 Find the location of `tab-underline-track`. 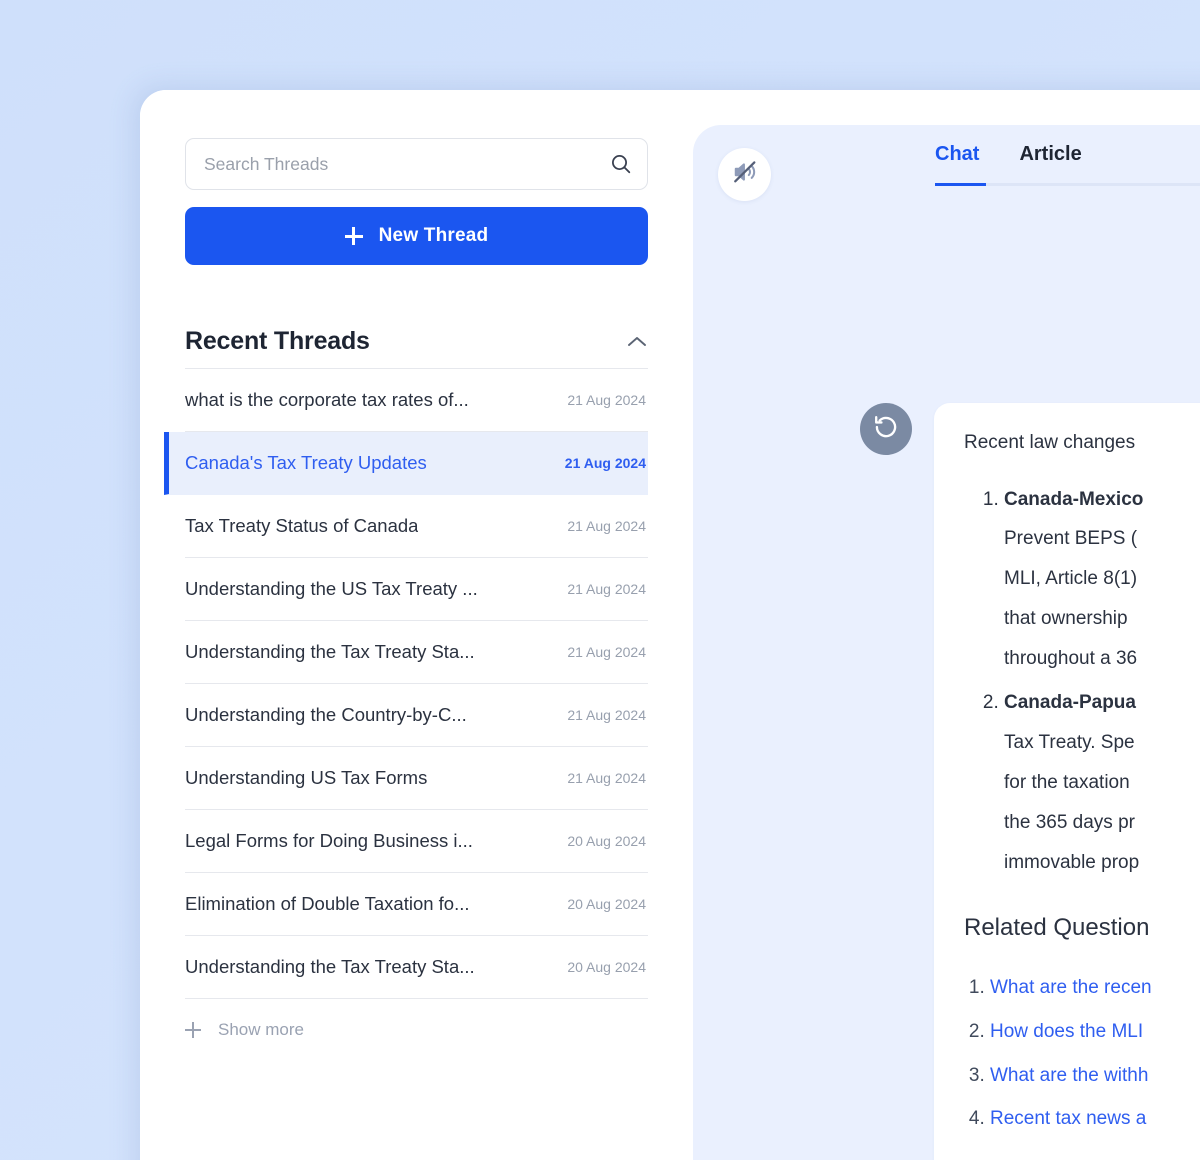

tab-underline-track is located at coordinates (1067, 184).